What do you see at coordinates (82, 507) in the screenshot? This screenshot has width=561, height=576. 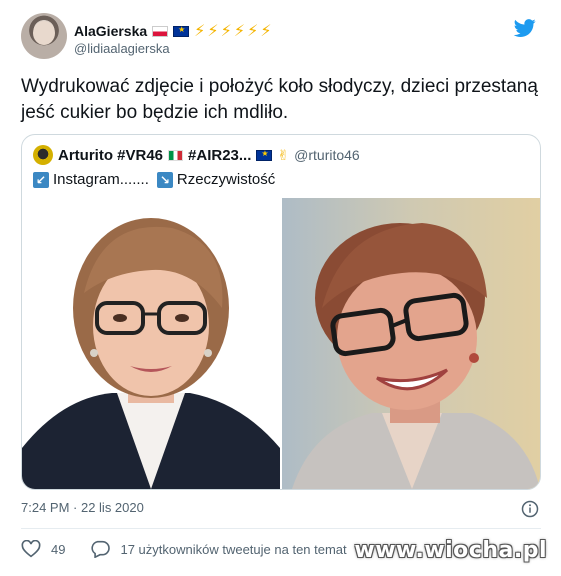 I see `tweet-timestamp: 7:24 PM · 22 lis 2020` at bounding box center [82, 507].